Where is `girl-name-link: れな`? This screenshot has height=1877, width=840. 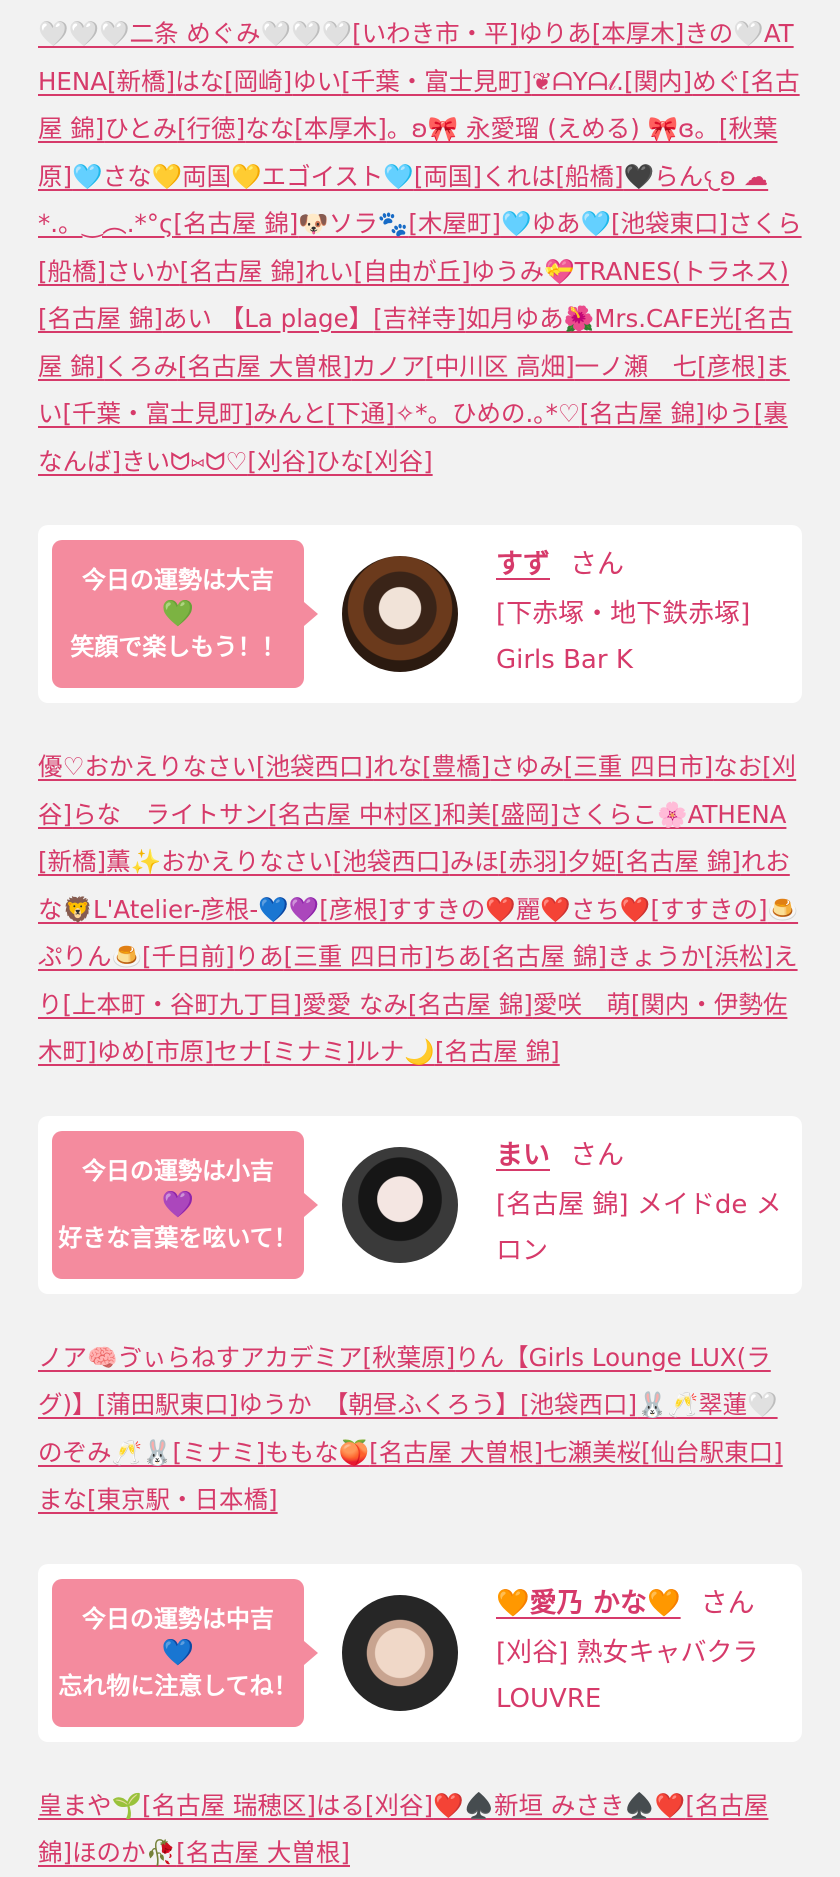
girl-name-link: れな is located at coordinates (397, 766).